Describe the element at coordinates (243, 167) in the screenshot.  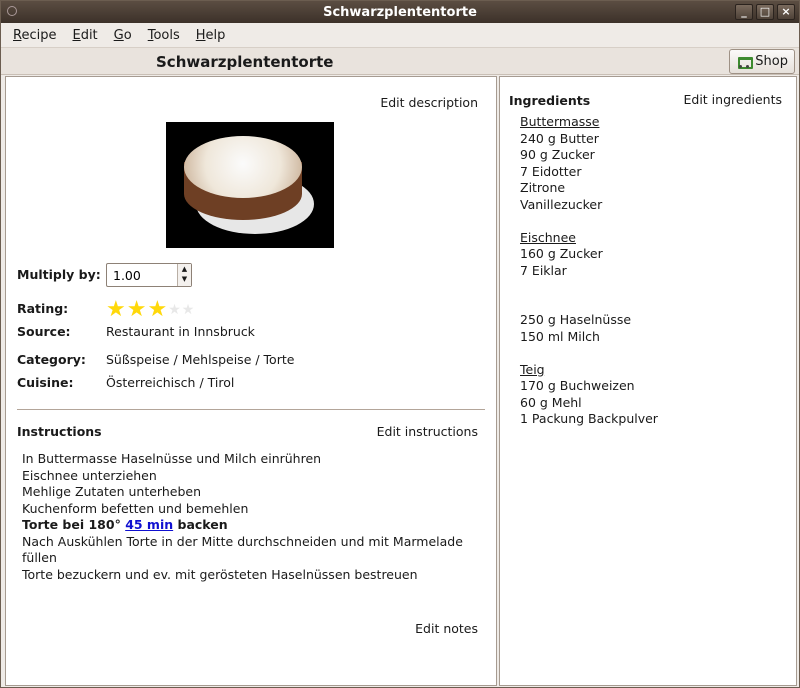
I see `cake-top-shape` at that location.